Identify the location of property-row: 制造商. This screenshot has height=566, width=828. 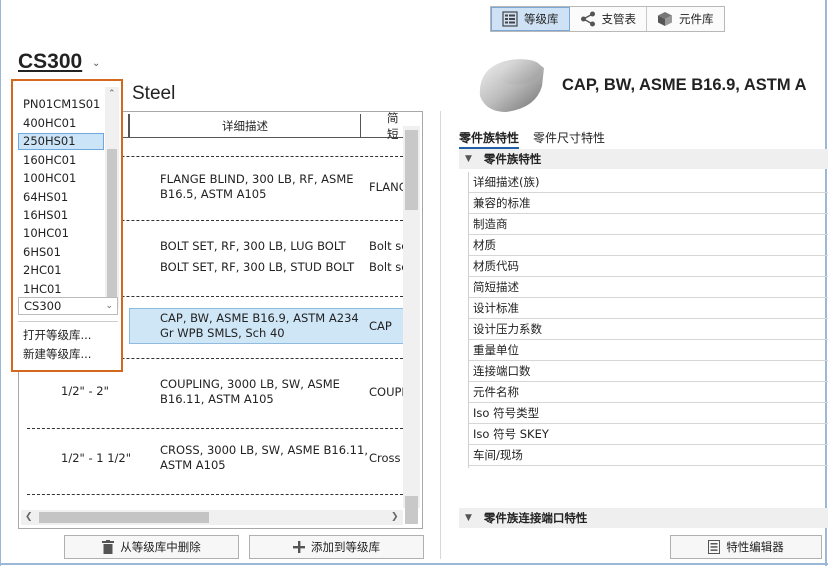
(648, 224).